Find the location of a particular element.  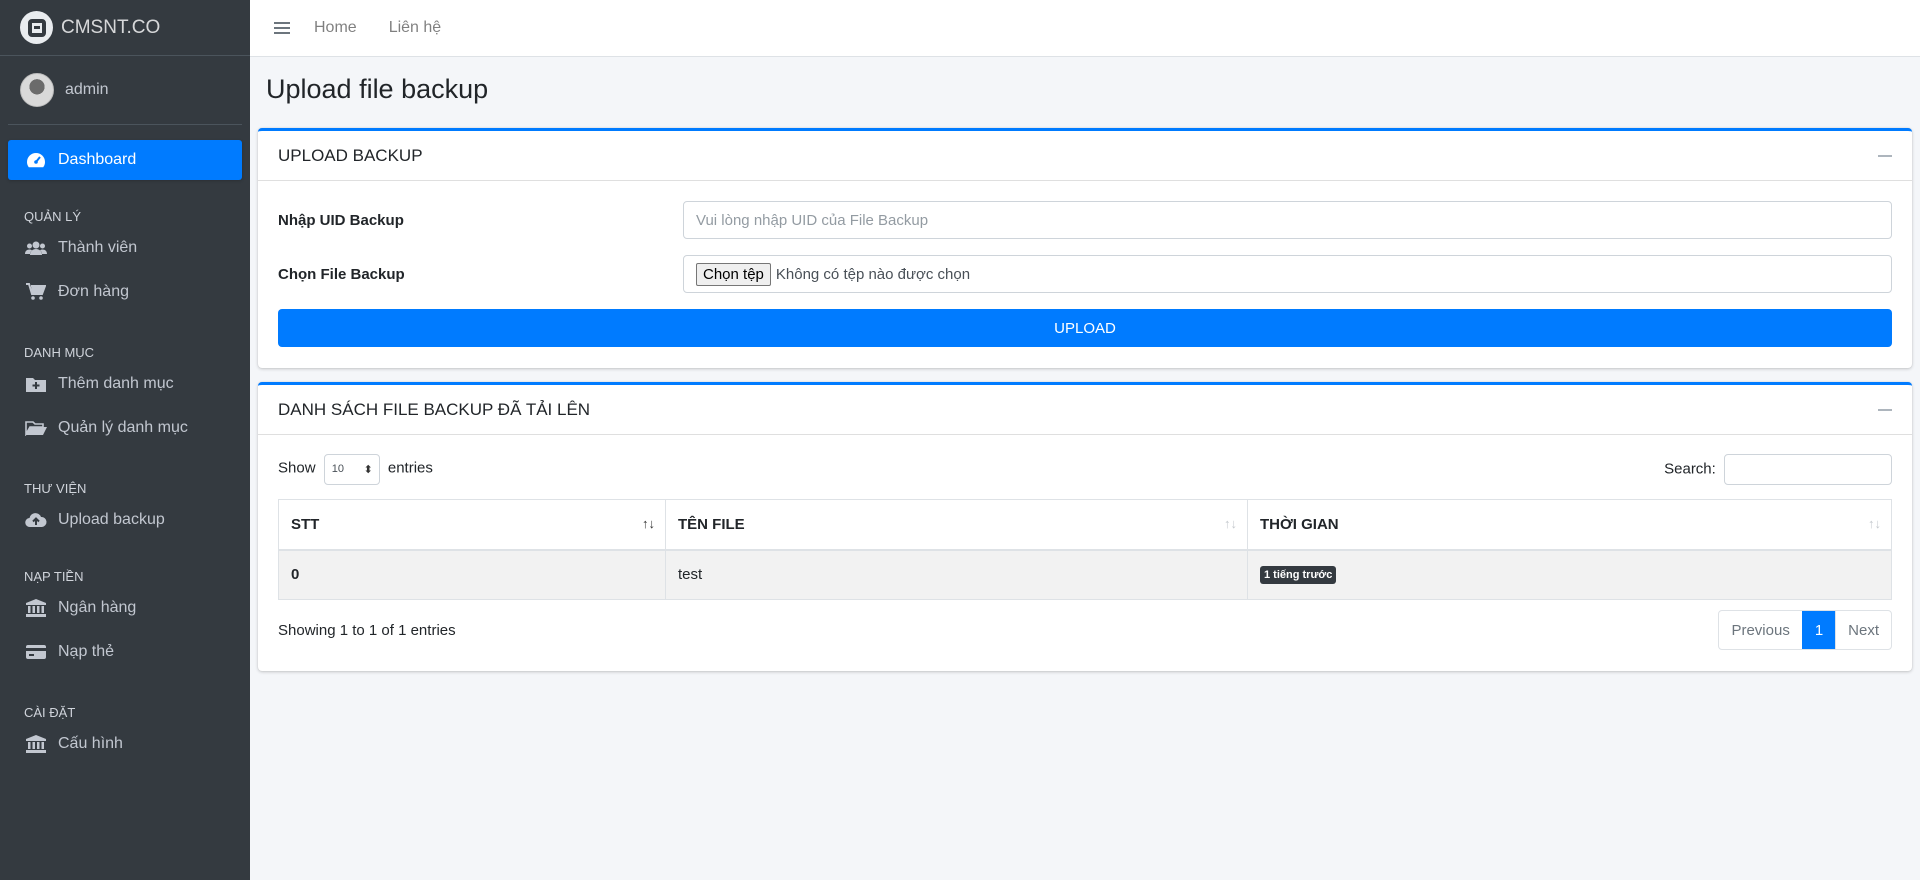

column-header-file: TÊN FILE ↑↓ is located at coordinates (956, 525).